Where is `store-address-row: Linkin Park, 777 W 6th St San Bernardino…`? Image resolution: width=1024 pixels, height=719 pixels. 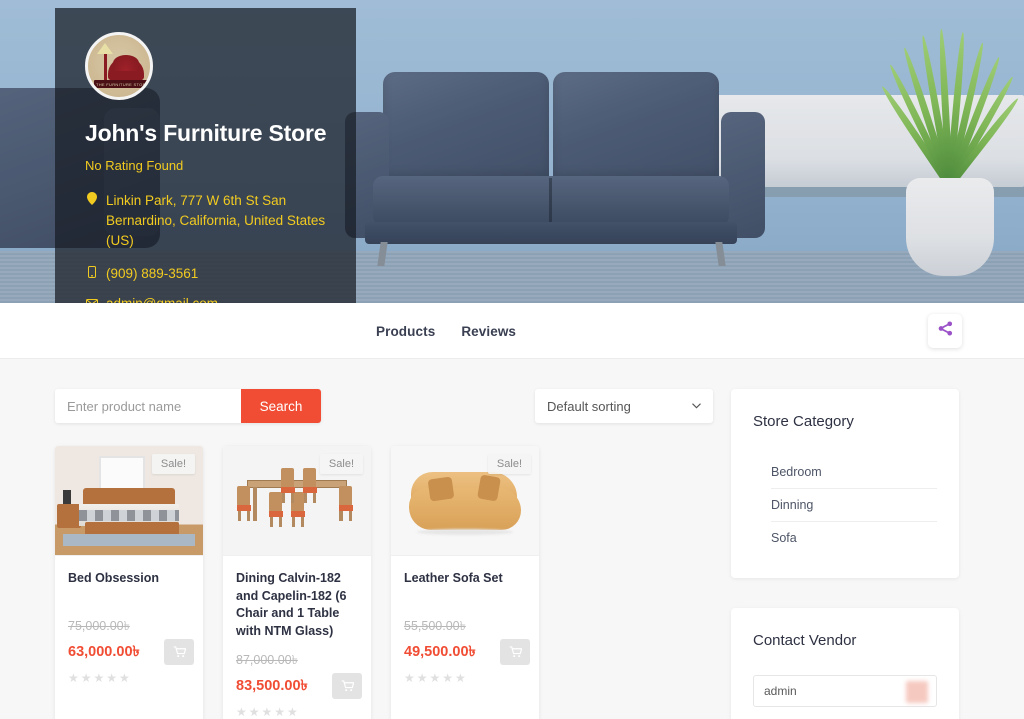 store-address-row: Linkin Park, 777 W 6th St San Bernardino… is located at coordinates (207, 221).